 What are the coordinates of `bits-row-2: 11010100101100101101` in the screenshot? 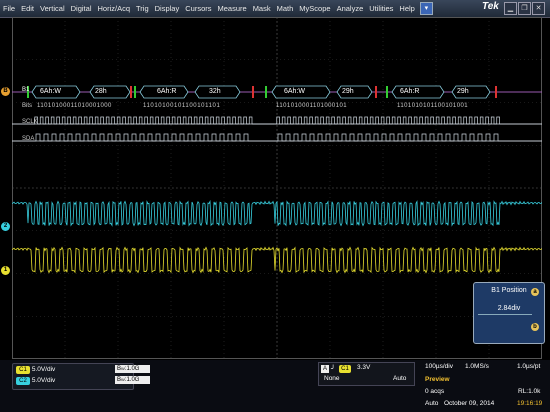 It's located at (182, 106).